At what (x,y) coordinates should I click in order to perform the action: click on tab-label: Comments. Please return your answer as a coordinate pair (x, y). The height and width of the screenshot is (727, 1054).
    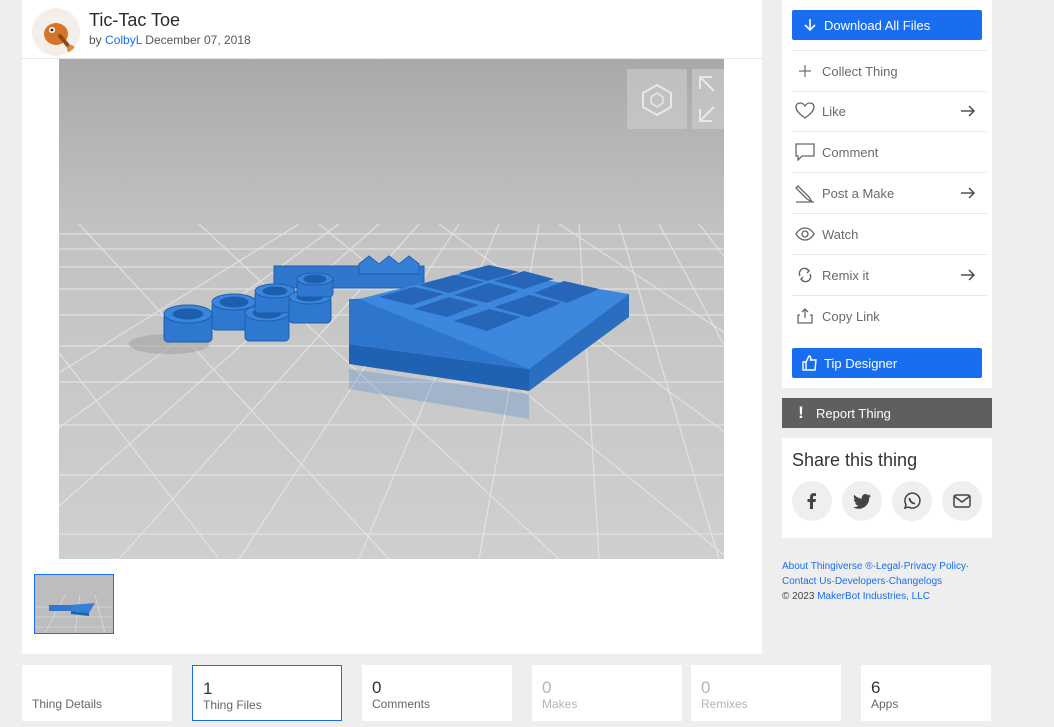
    Looking at the image, I should click on (401, 704).